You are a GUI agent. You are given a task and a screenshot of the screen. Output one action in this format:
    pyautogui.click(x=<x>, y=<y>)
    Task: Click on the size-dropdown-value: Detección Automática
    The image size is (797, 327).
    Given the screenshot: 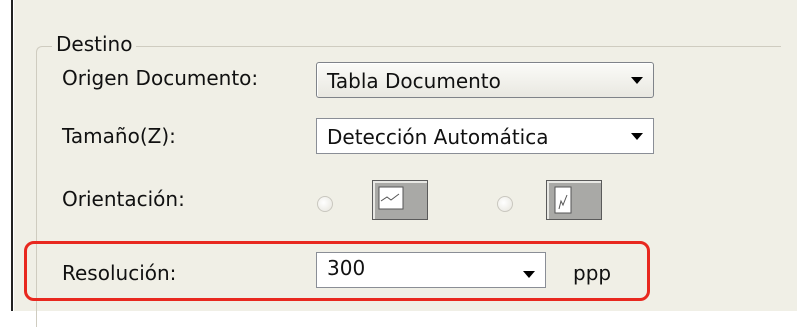 What is the action you would take?
    pyautogui.click(x=438, y=137)
    